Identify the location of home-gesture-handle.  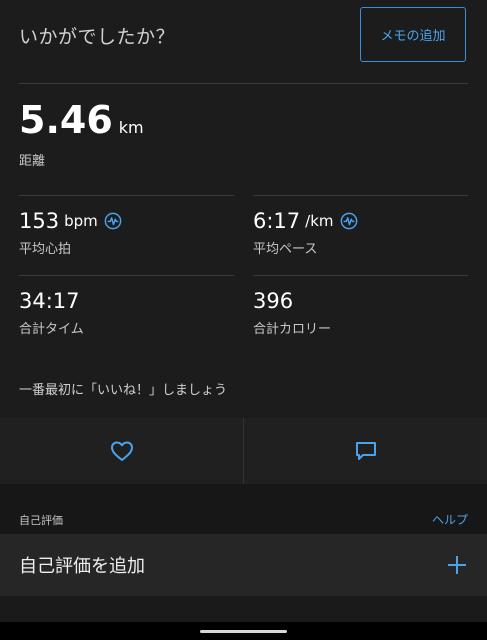
(243, 631).